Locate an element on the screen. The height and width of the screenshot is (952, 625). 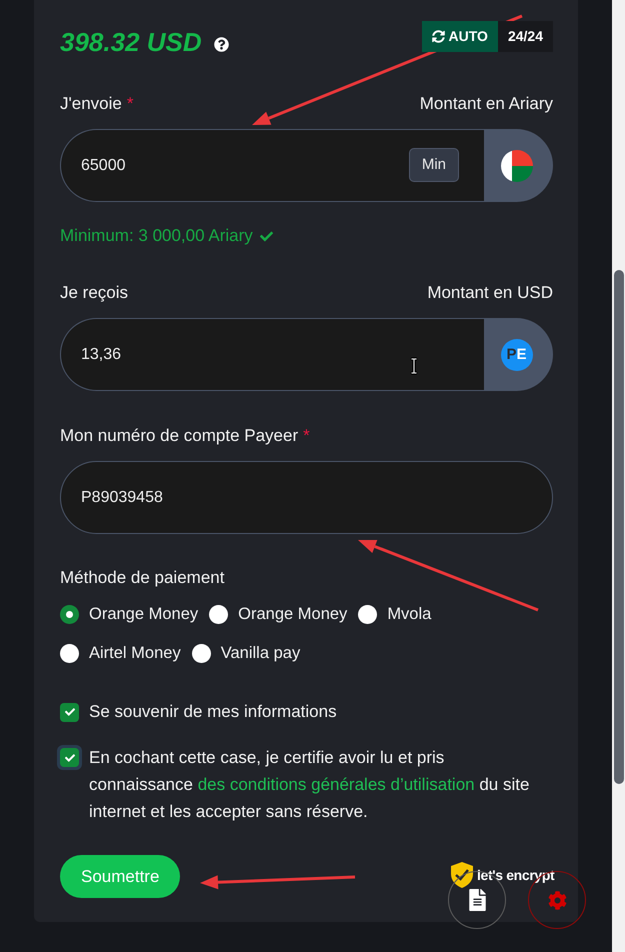
account-input: P89039458 is located at coordinates (306, 497).